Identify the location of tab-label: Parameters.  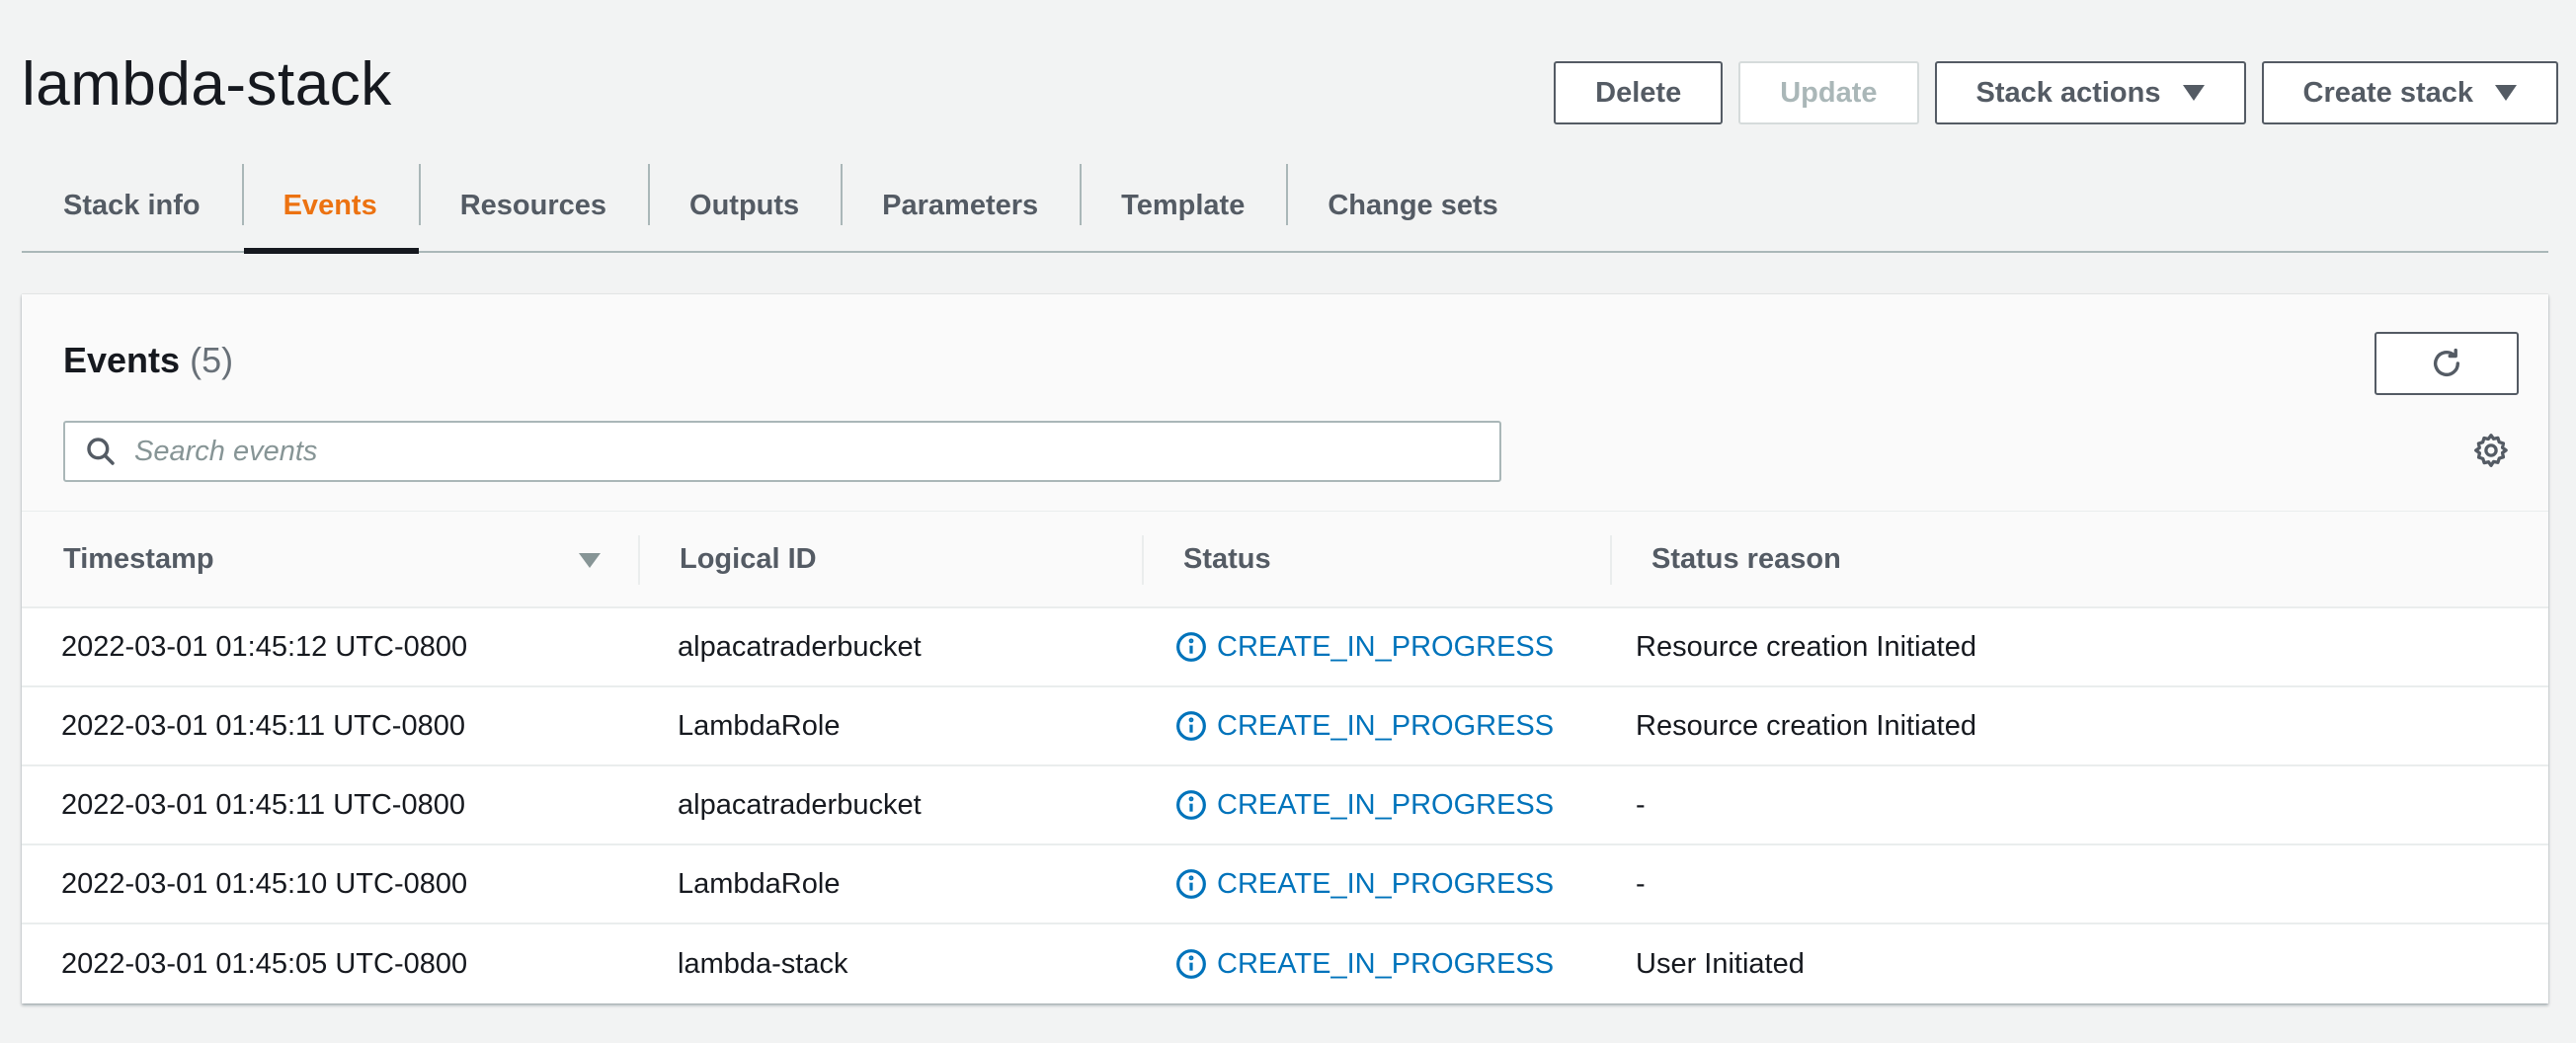
(960, 205).